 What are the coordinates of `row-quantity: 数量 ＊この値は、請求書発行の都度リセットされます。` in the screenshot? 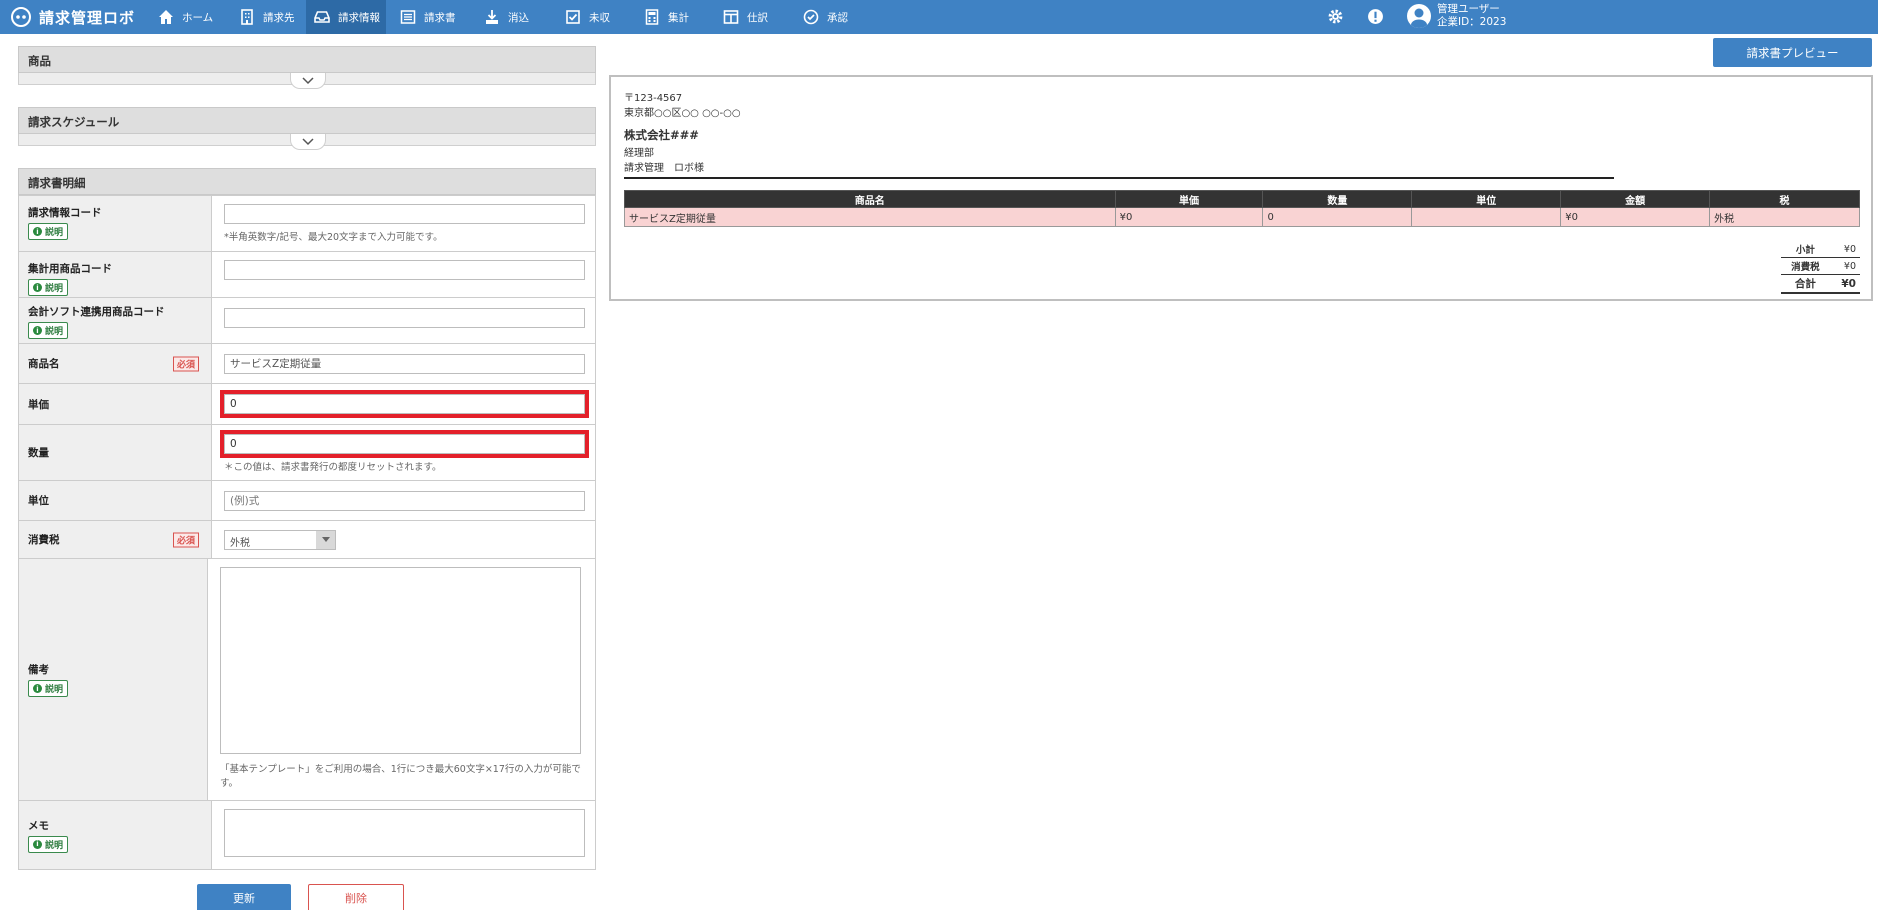 It's located at (307, 452).